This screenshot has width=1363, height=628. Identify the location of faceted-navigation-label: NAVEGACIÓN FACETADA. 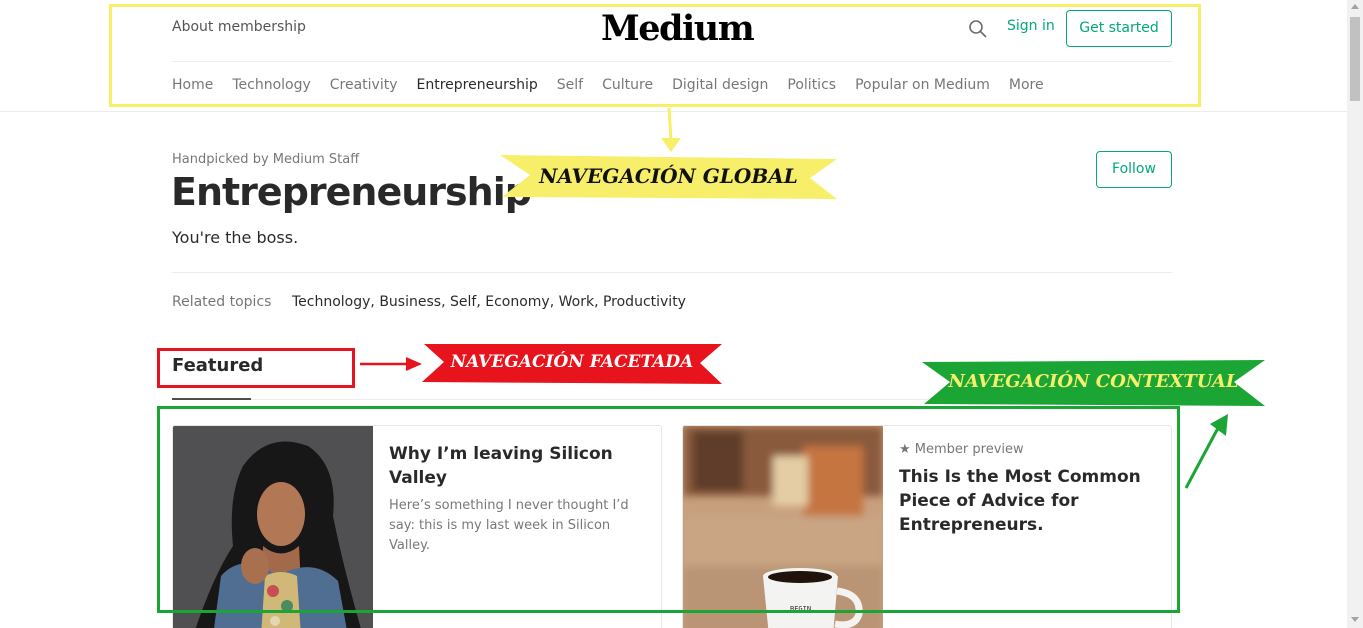
(572, 362).